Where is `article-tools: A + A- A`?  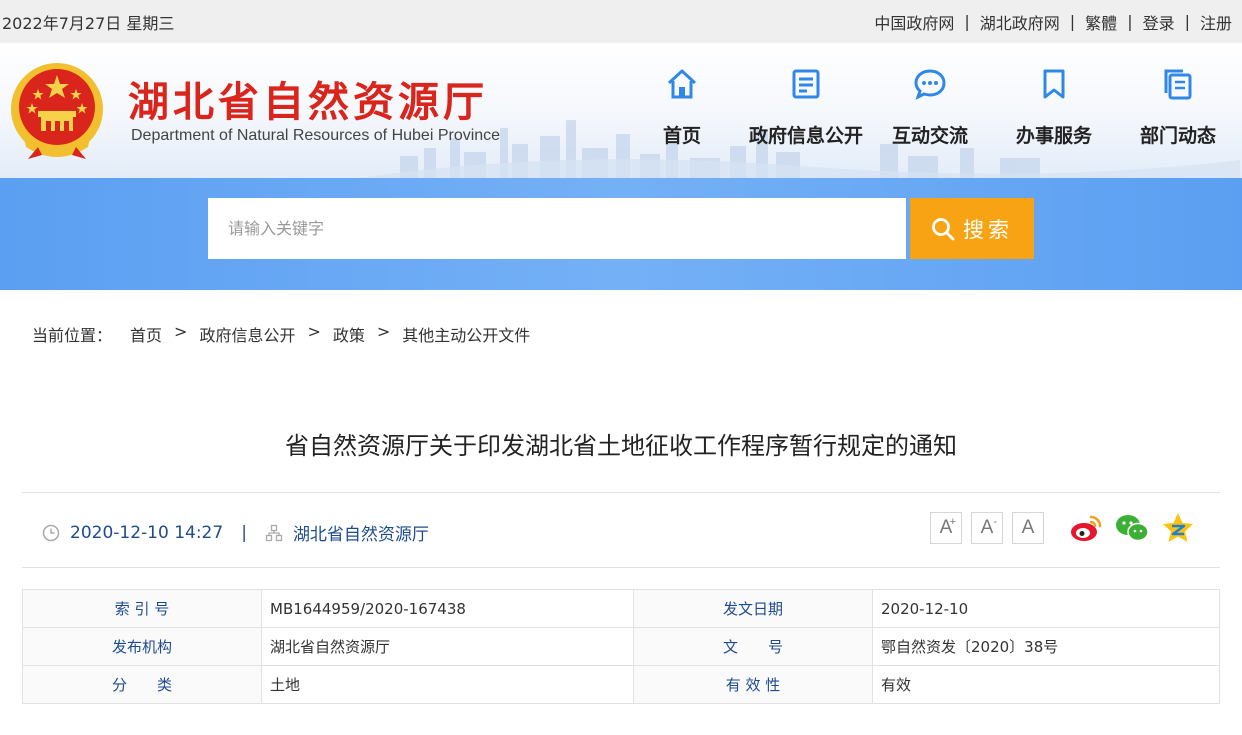 article-tools: A + A- A is located at coordinates (1062, 528).